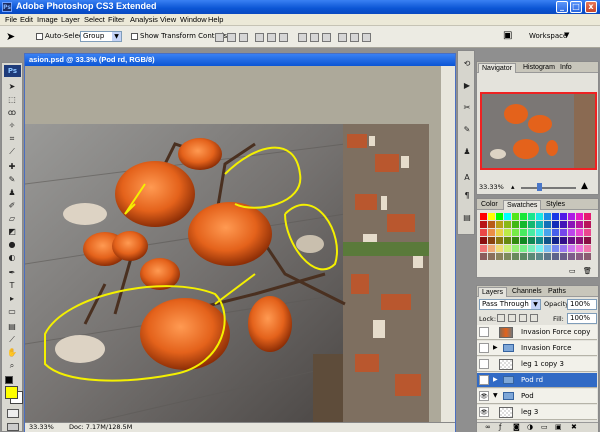  Describe the element at coordinates (12, 151) in the screenshot. I see `eyedropper-tool-icon: ⟋` at that location.